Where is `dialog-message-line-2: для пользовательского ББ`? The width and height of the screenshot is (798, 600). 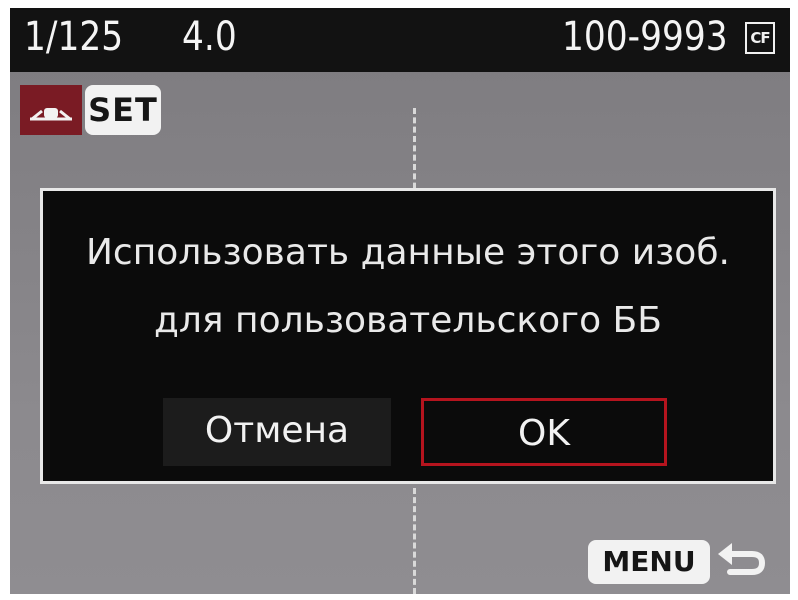
dialog-message-line-2: для пользовательского ББ is located at coordinates (408, 320).